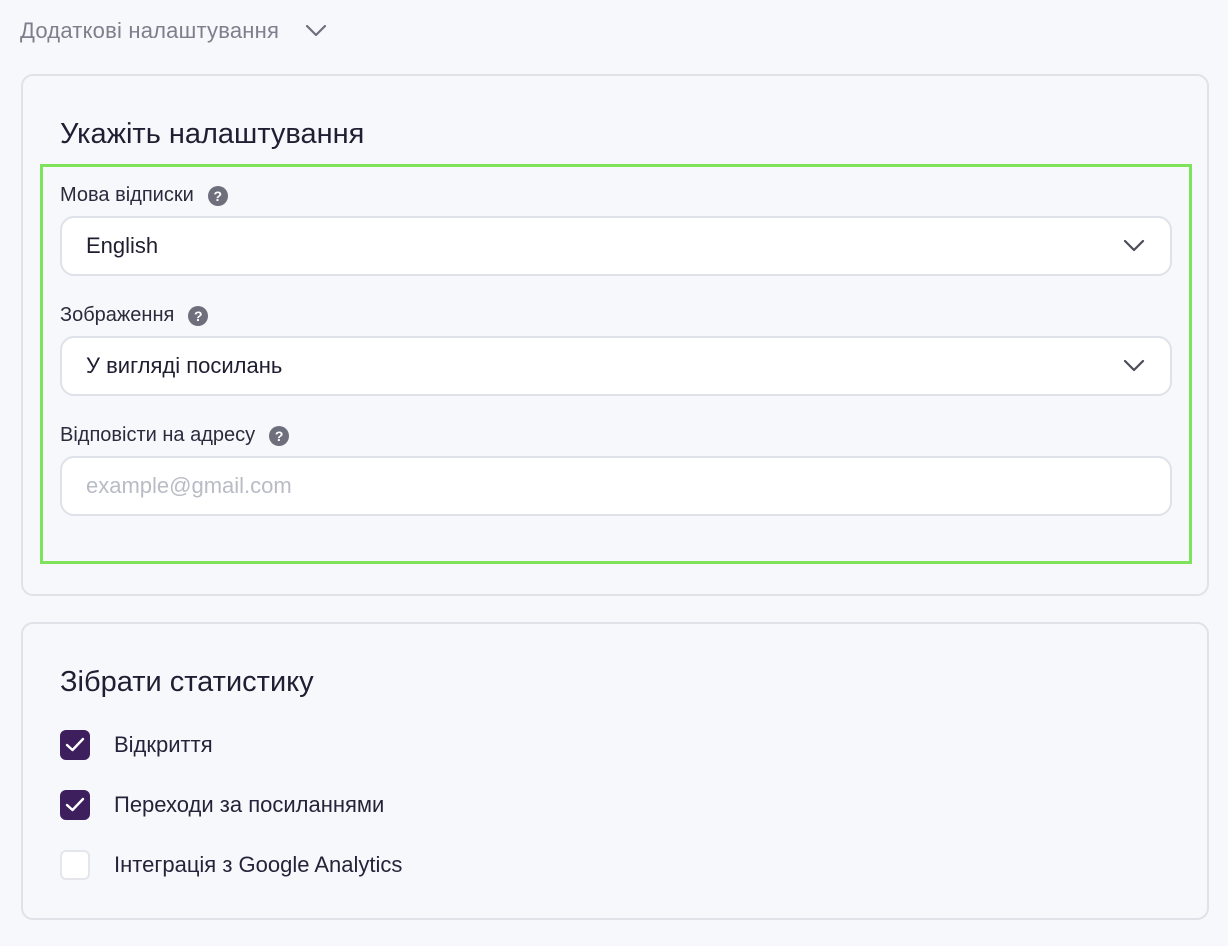  What do you see at coordinates (616, 366) in the screenshot?
I see `images-select: У вигляді посилань` at bounding box center [616, 366].